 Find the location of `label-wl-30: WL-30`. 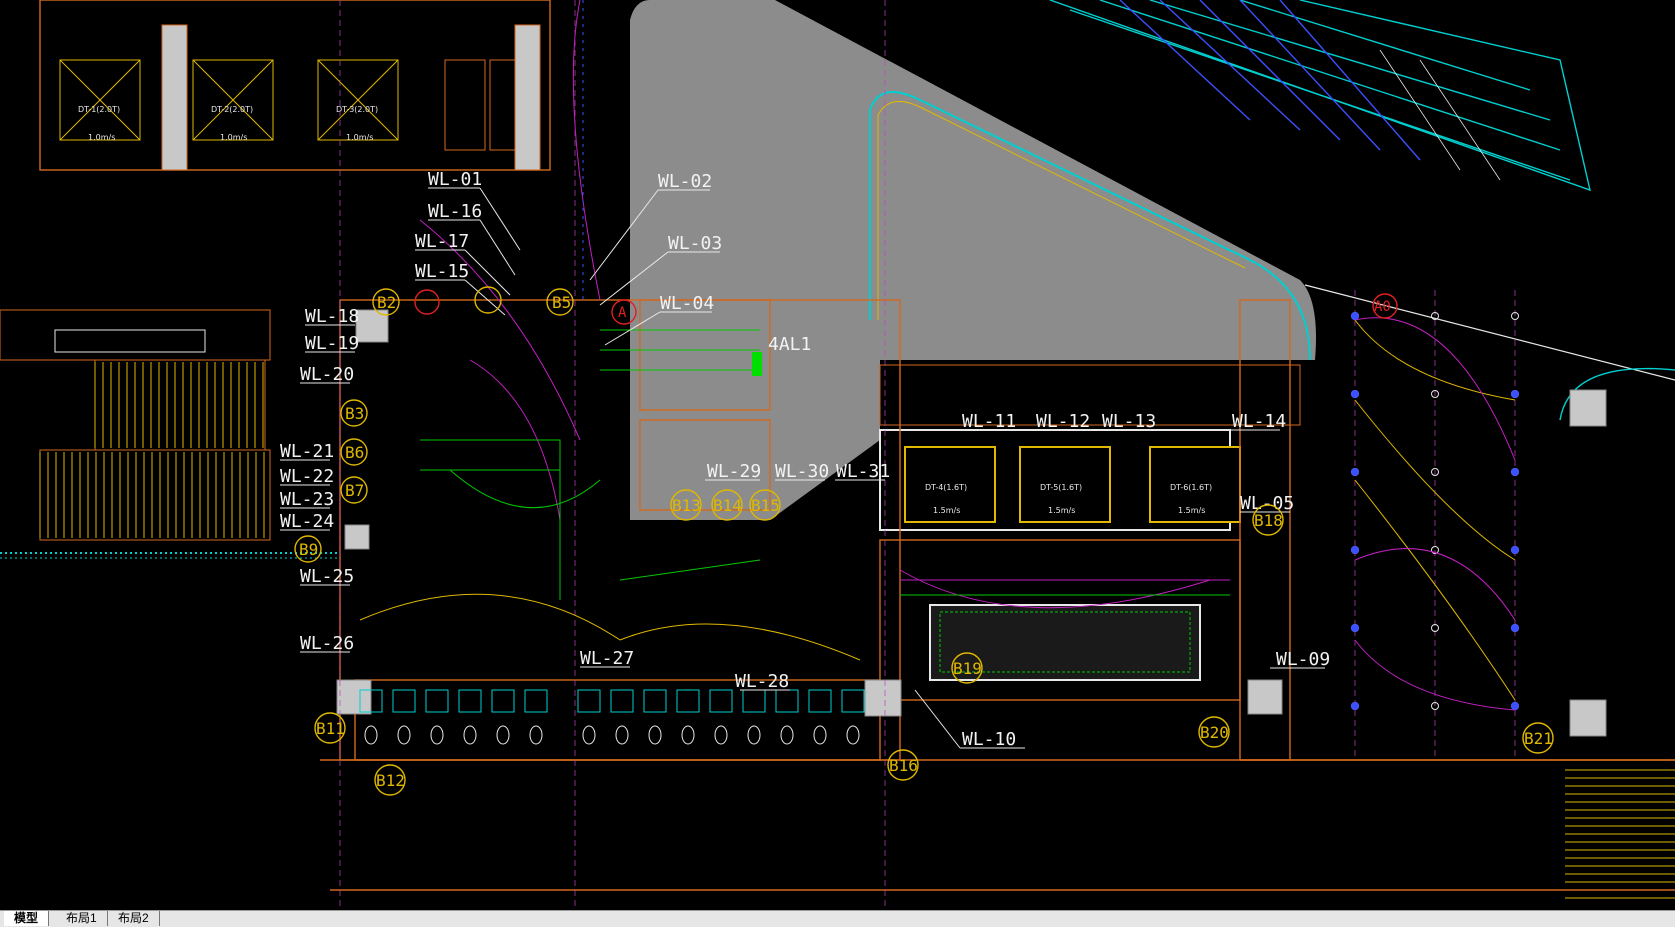

label-wl-30: WL-30 is located at coordinates (802, 471).